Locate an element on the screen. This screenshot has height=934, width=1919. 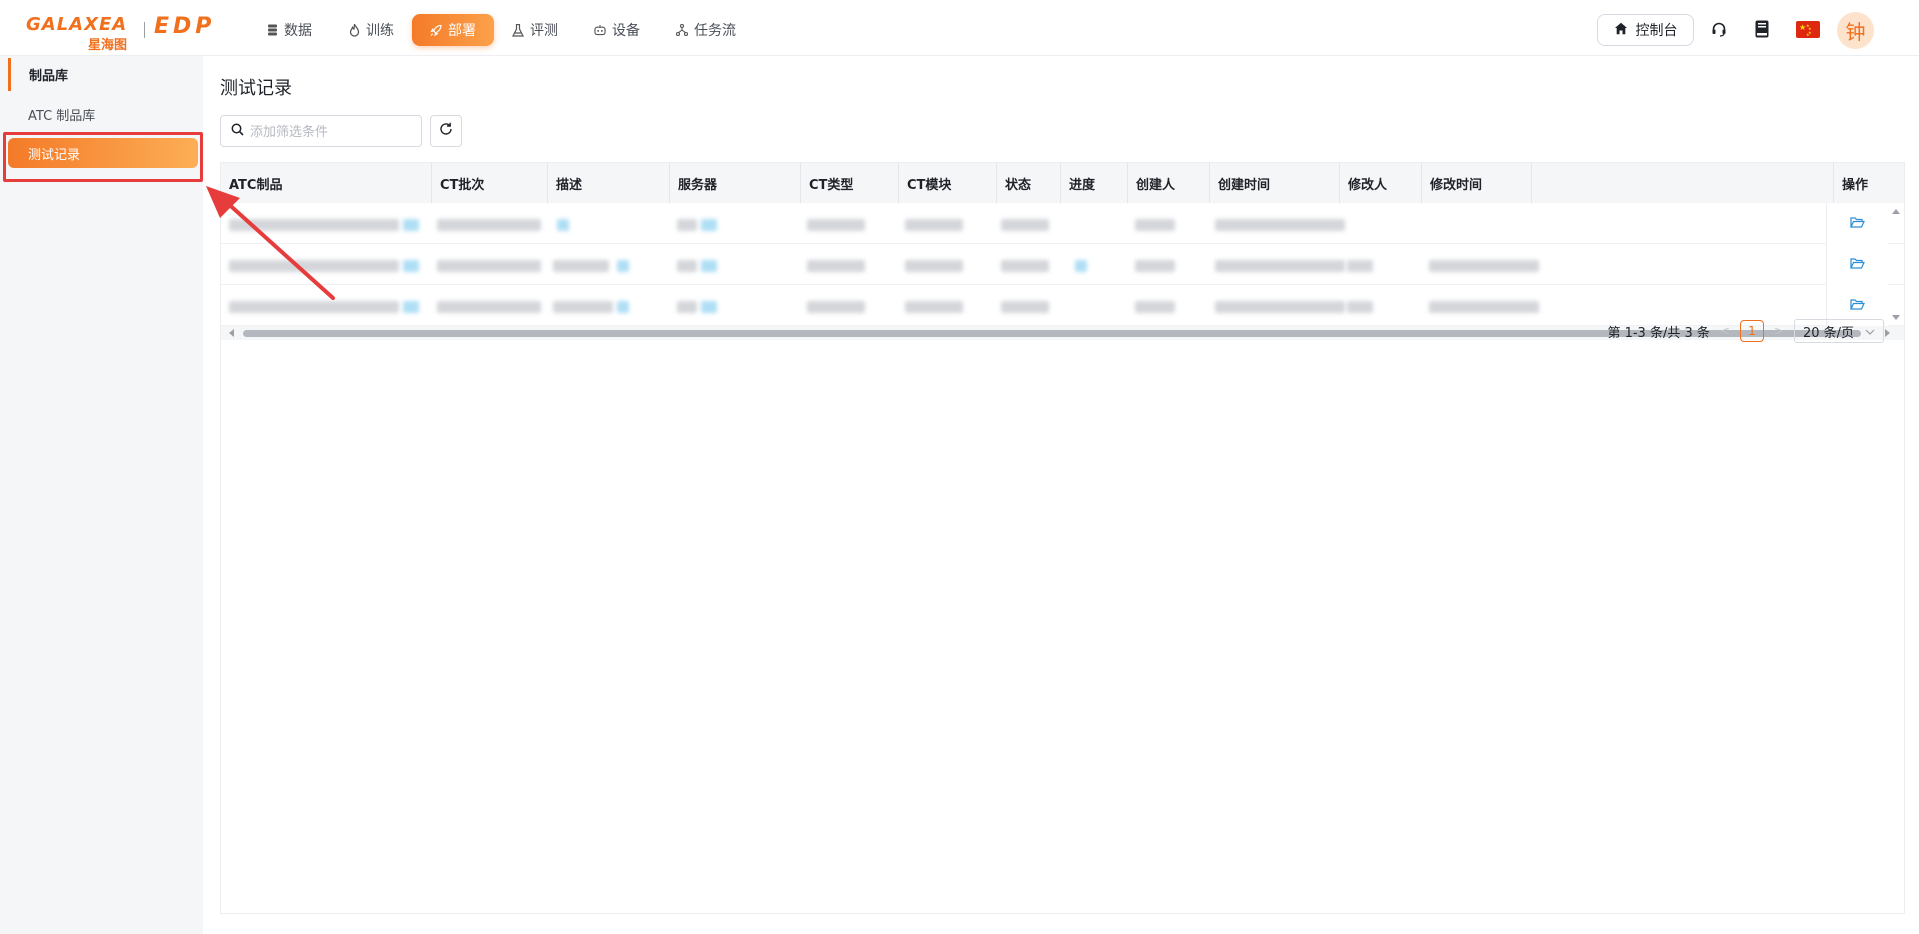
column-header: CT模块 is located at coordinates (948, 183).